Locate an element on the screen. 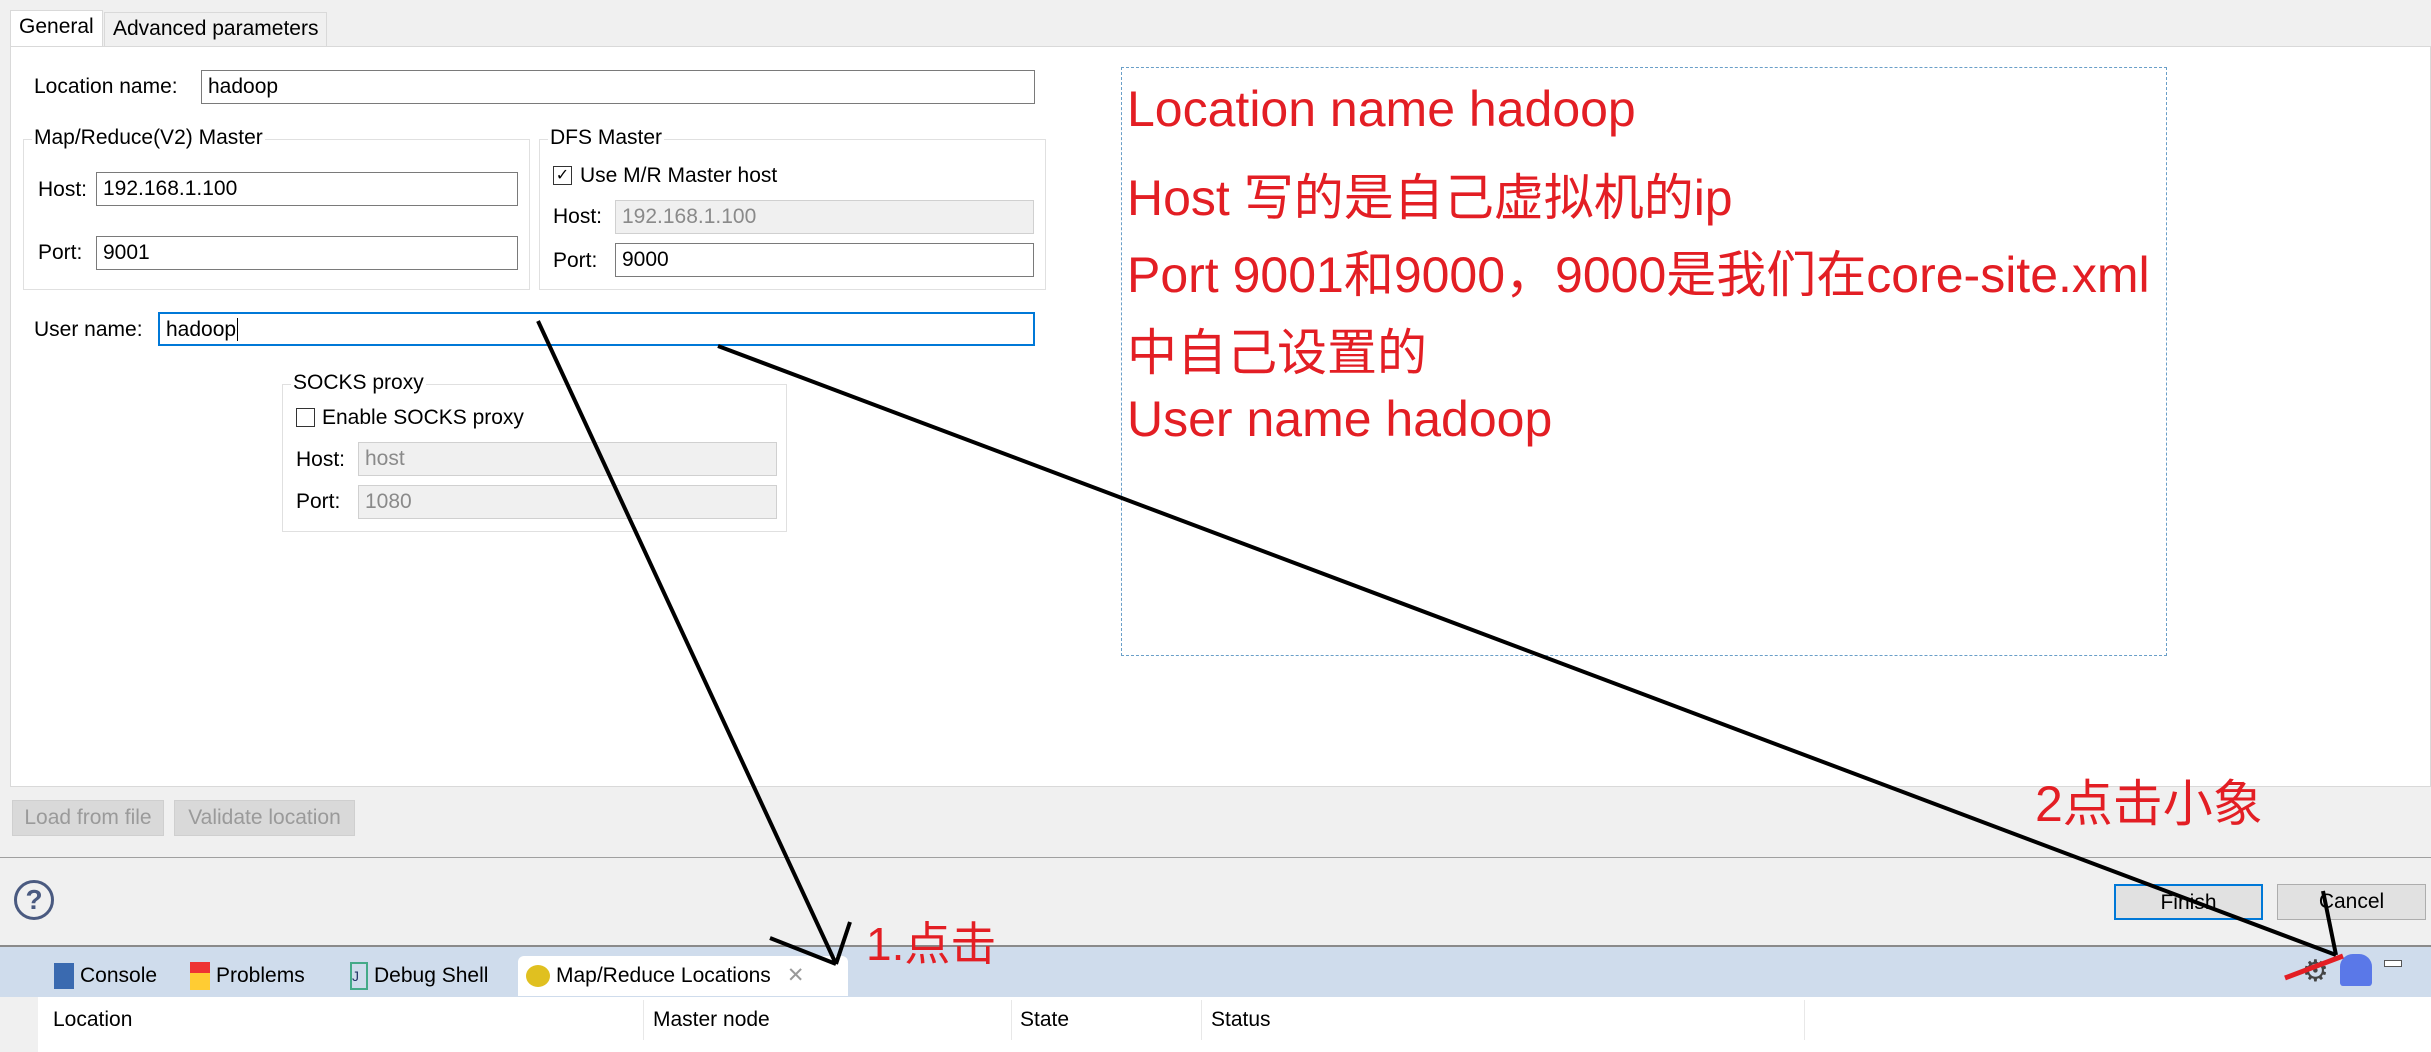 The height and width of the screenshot is (1052, 2431). arrow-2-head is located at coordinates (2329, 923).